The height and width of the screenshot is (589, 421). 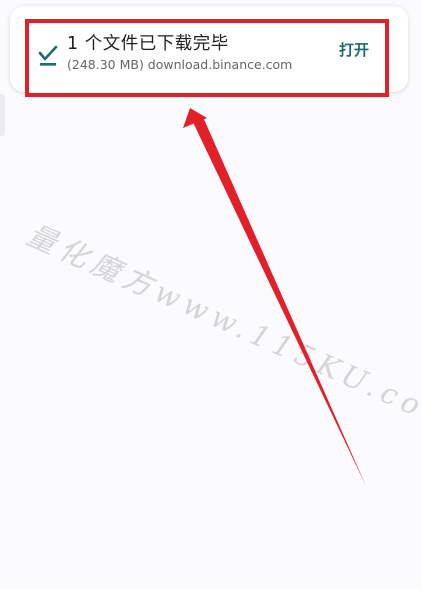 I want to click on arrow-head, so click(x=195, y=118).